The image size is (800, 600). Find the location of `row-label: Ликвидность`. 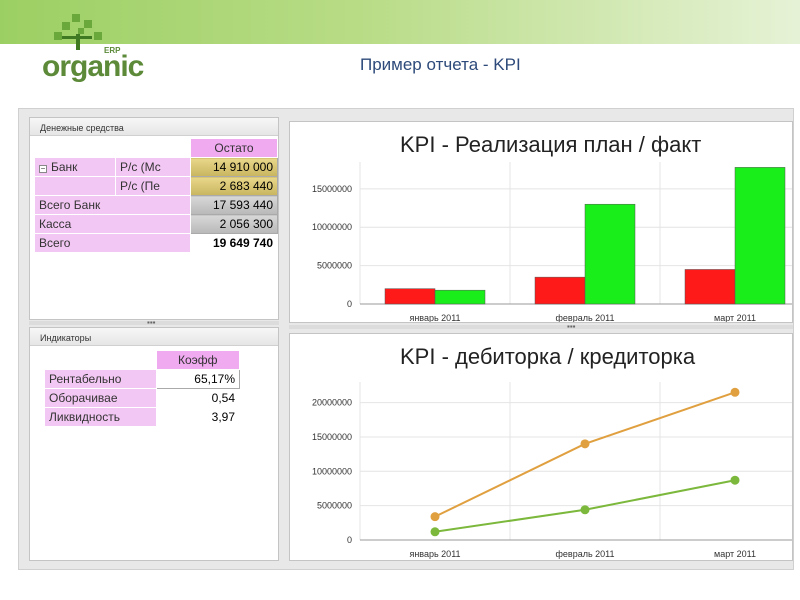

row-label: Ликвидность is located at coordinates (100, 417).